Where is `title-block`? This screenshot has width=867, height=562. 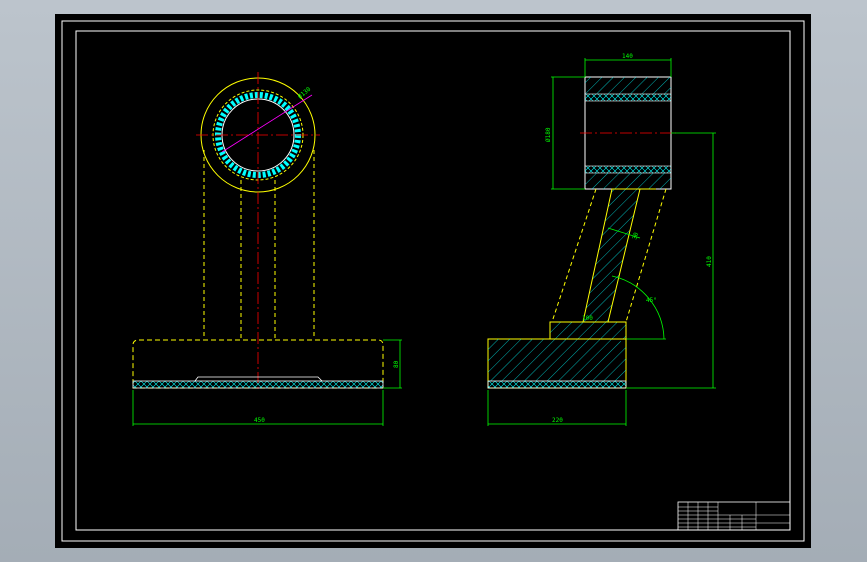 title-block is located at coordinates (734, 516).